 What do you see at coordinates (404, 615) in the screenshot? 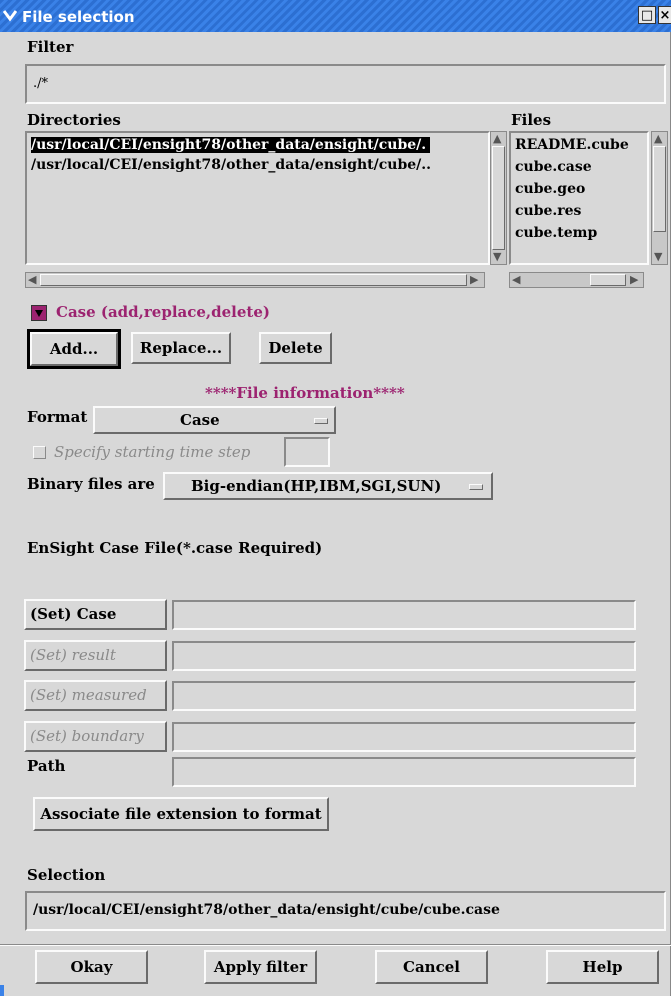
I see `case-file-input` at bounding box center [404, 615].